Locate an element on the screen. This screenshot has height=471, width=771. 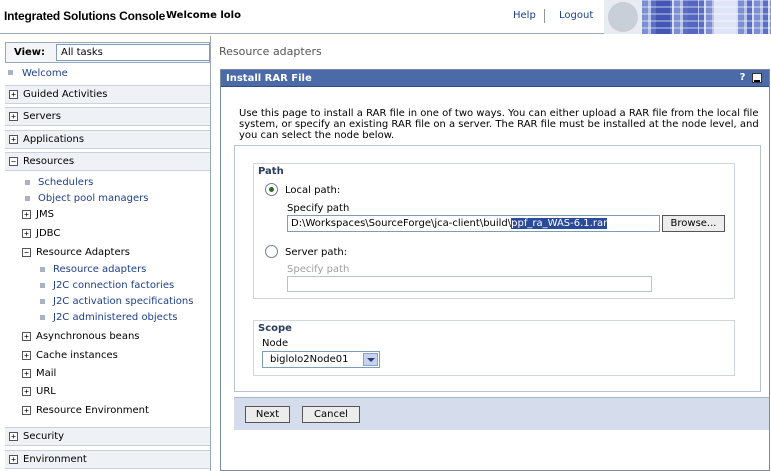
view-filter-bar: View: All tasks is located at coordinates (107, 52).